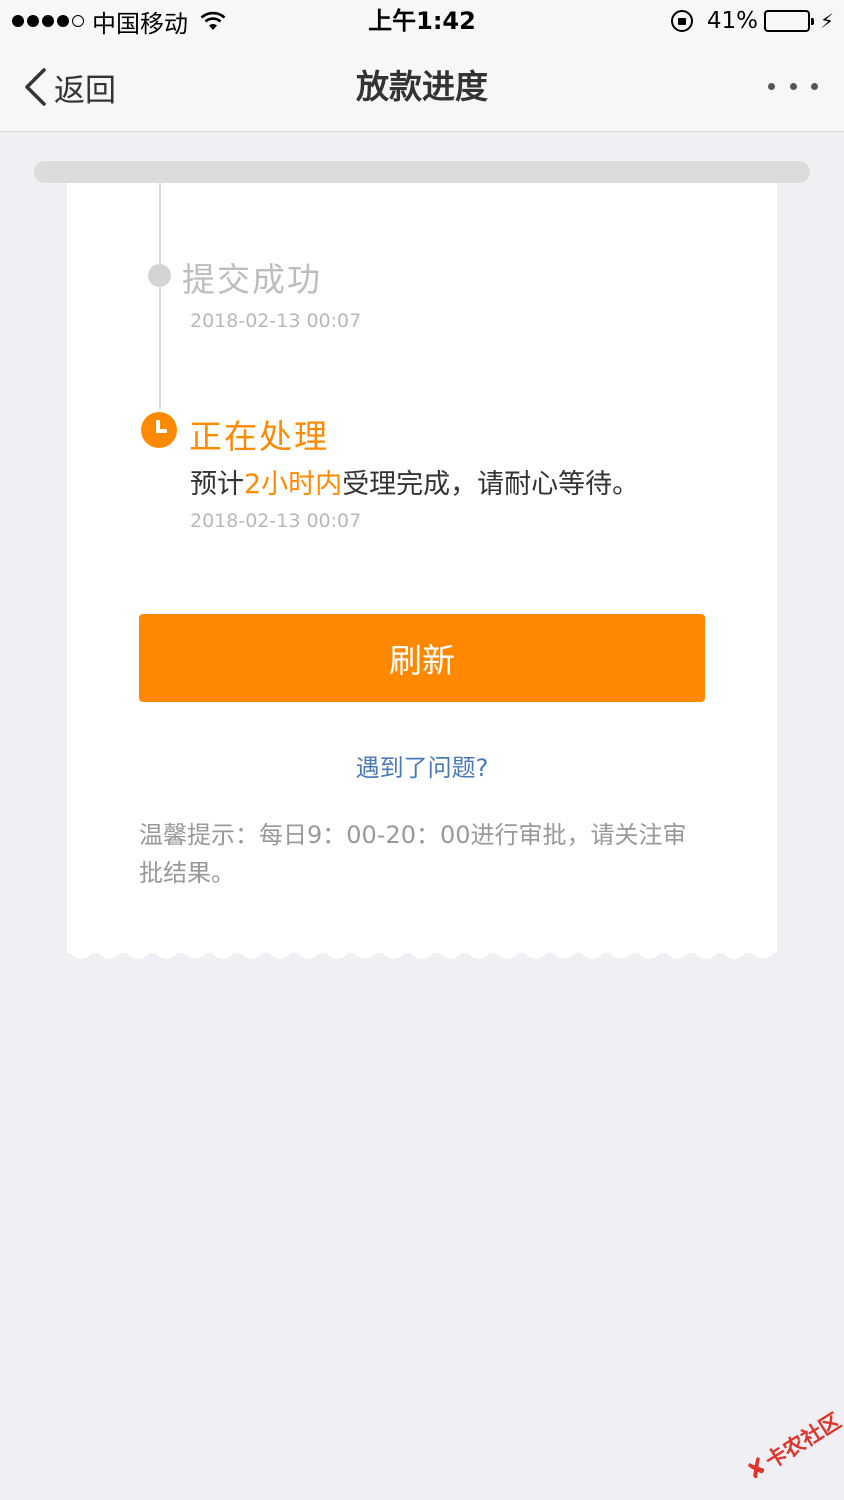 The image size is (844, 1500). Describe the element at coordinates (413, 854) in the screenshot. I see `tips-text: 温馨提示：每日9：00-20：00进行审批，请关注审批结果。` at that location.